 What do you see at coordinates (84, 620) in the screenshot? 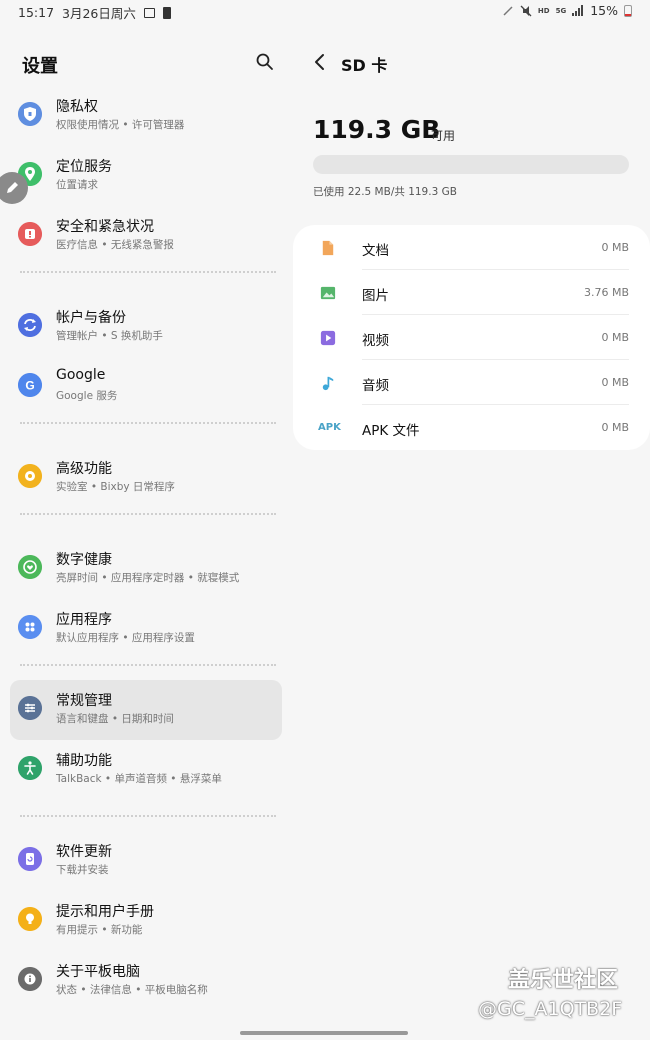
I see `settings-item-title: 应用程序` at bounding box center [84, 620].